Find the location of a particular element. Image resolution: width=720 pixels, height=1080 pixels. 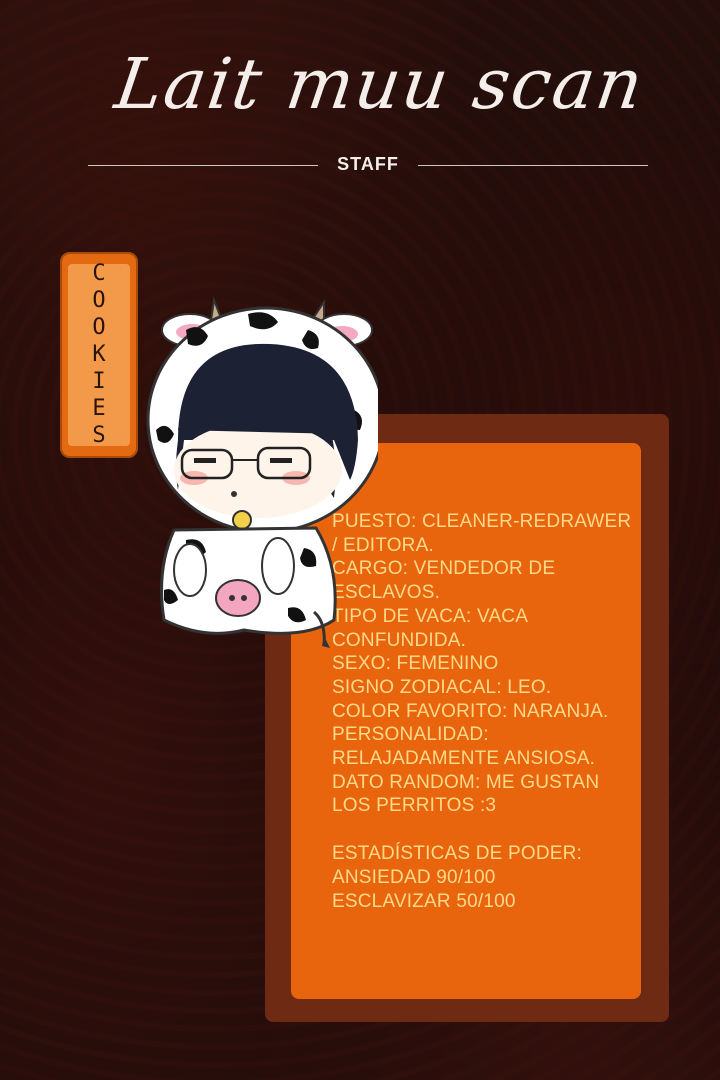

info-line-personality: PERSONALIDAD: RELAJADAMENTE ANSIOSA. is located at coordinates (464, 747).